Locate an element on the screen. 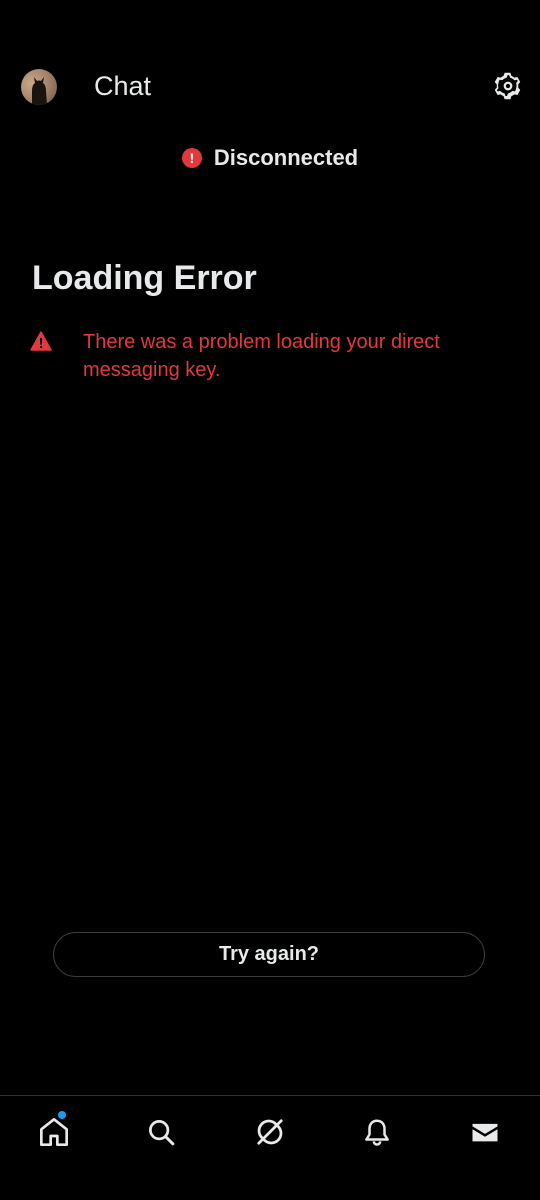  warning-triangle-icon is located at coordinates (41, 341).